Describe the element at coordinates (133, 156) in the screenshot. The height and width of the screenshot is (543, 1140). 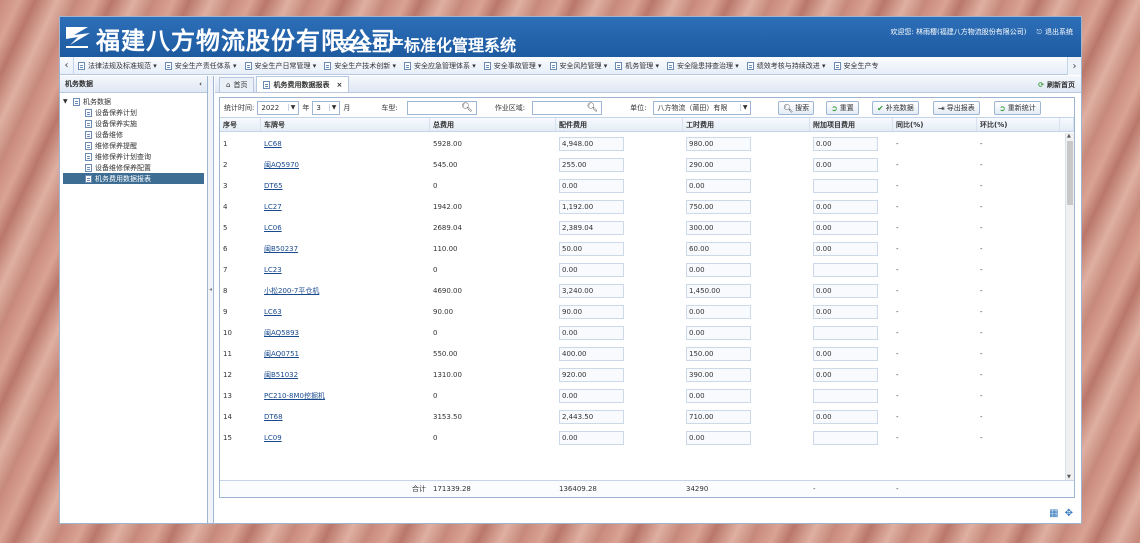
I see `sidebar-item-4: 维修保养计划查询` at that location.